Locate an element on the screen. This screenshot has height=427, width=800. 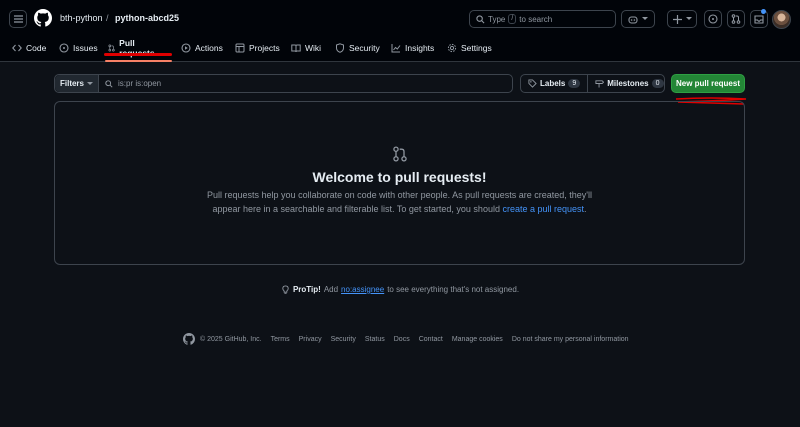
notification-dot is located at coordinates (763, 11).